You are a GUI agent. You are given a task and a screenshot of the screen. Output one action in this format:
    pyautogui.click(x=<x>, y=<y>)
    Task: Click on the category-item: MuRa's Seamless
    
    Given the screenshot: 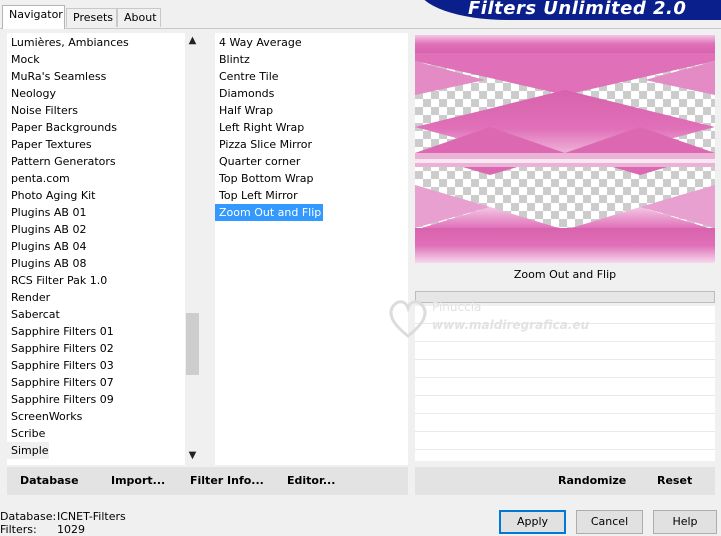 What is the action you would take?
    pyautogui.click(x=56, y=76)
    